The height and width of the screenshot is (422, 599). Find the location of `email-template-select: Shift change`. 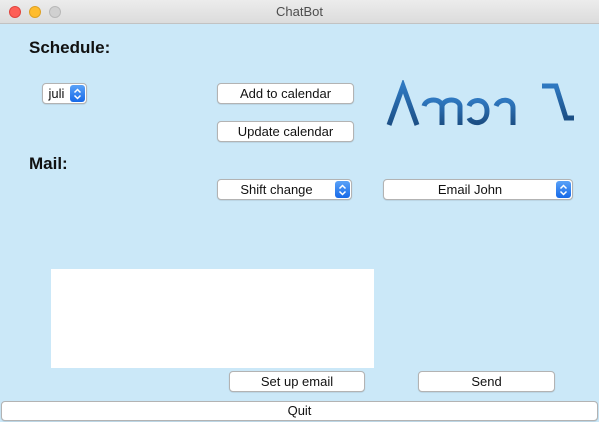

email-template-select: Shift change is located at coordinates (284, 189).